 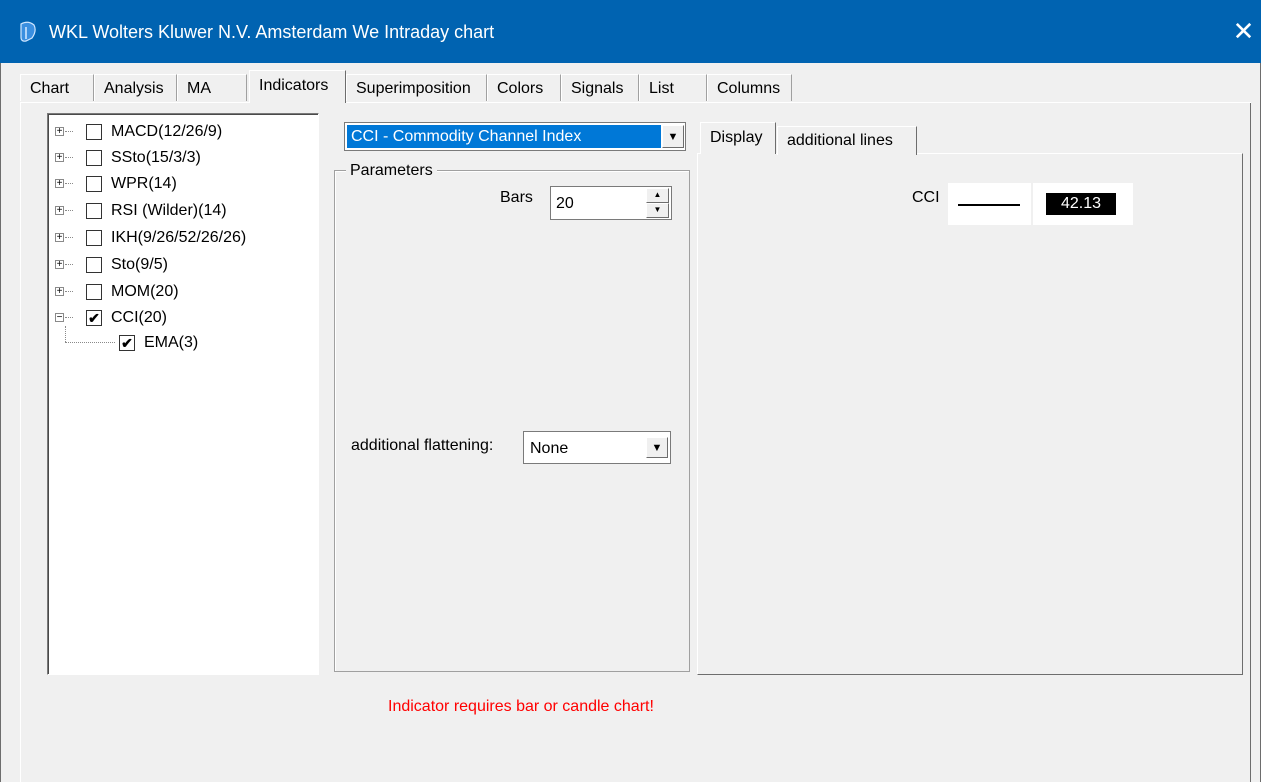 What do you see at coordinates (516, 197) in the screenshot?
I see `bars-label: Bars` at bounding box center [516, 197].